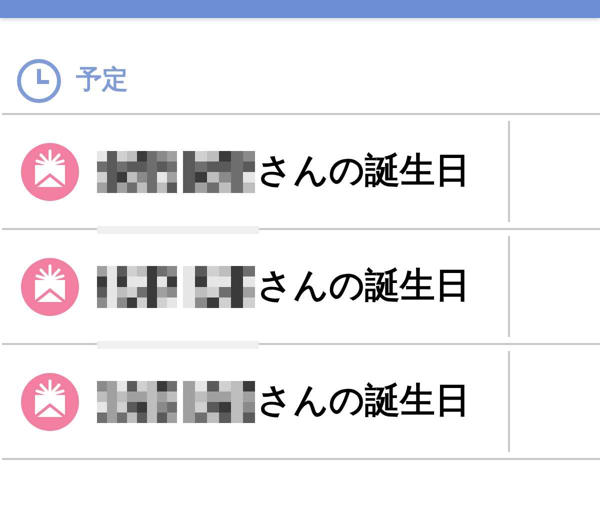  I want to click on clock-icon, so click(39, 81).